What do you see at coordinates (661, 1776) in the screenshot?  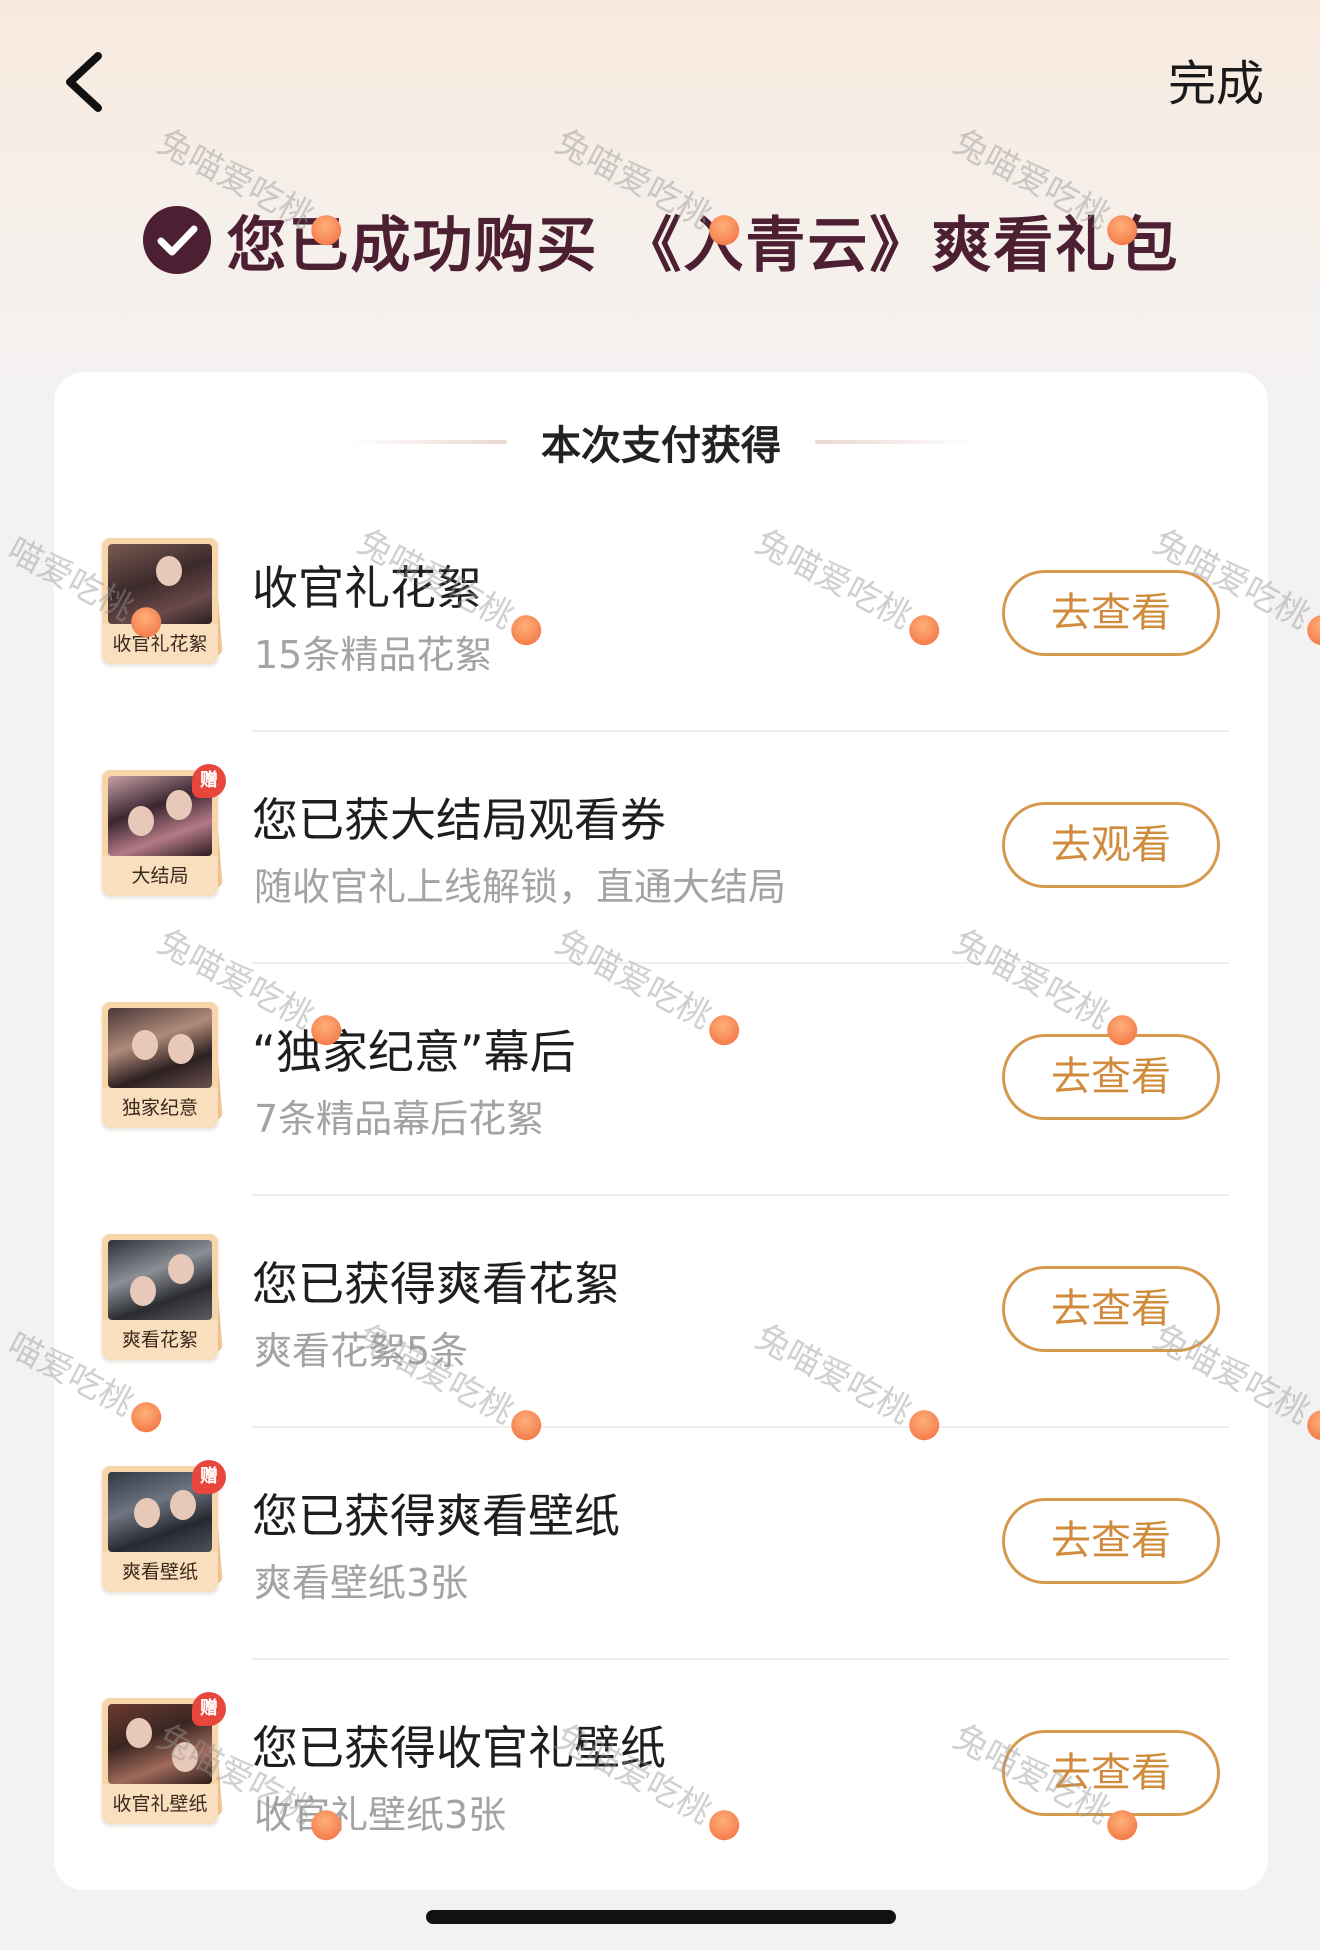 I see `list-item: 收官礼壁纸 赠 您已获得收官礼壁纸 收官礼壁纸3张 去查看` at bounding box center [661, 1776].